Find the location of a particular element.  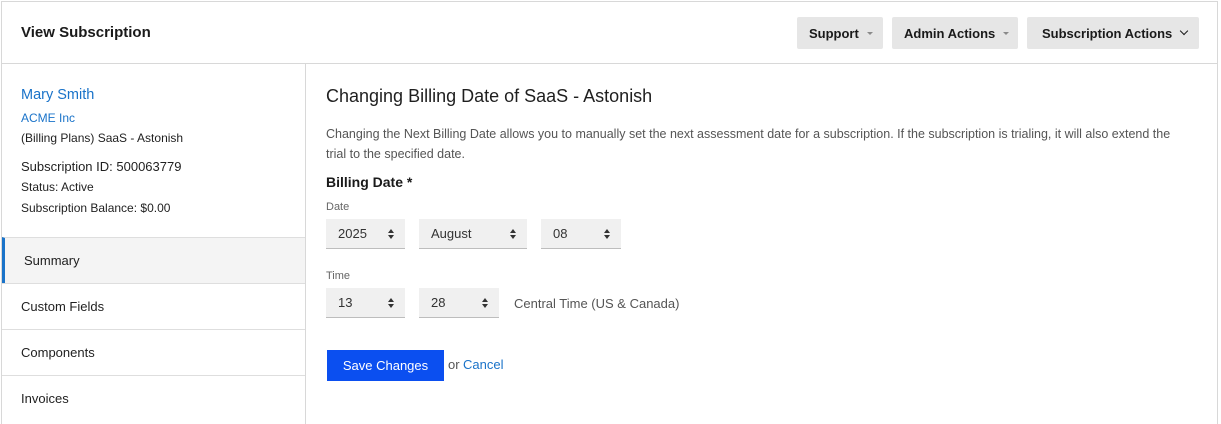

save-changes-button: Save Changes is located at coordinates (385, 365).